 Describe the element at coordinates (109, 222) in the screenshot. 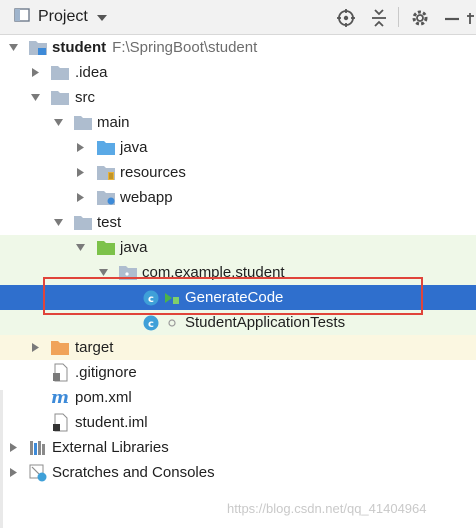

I see `tree-item-label: test` at that location.